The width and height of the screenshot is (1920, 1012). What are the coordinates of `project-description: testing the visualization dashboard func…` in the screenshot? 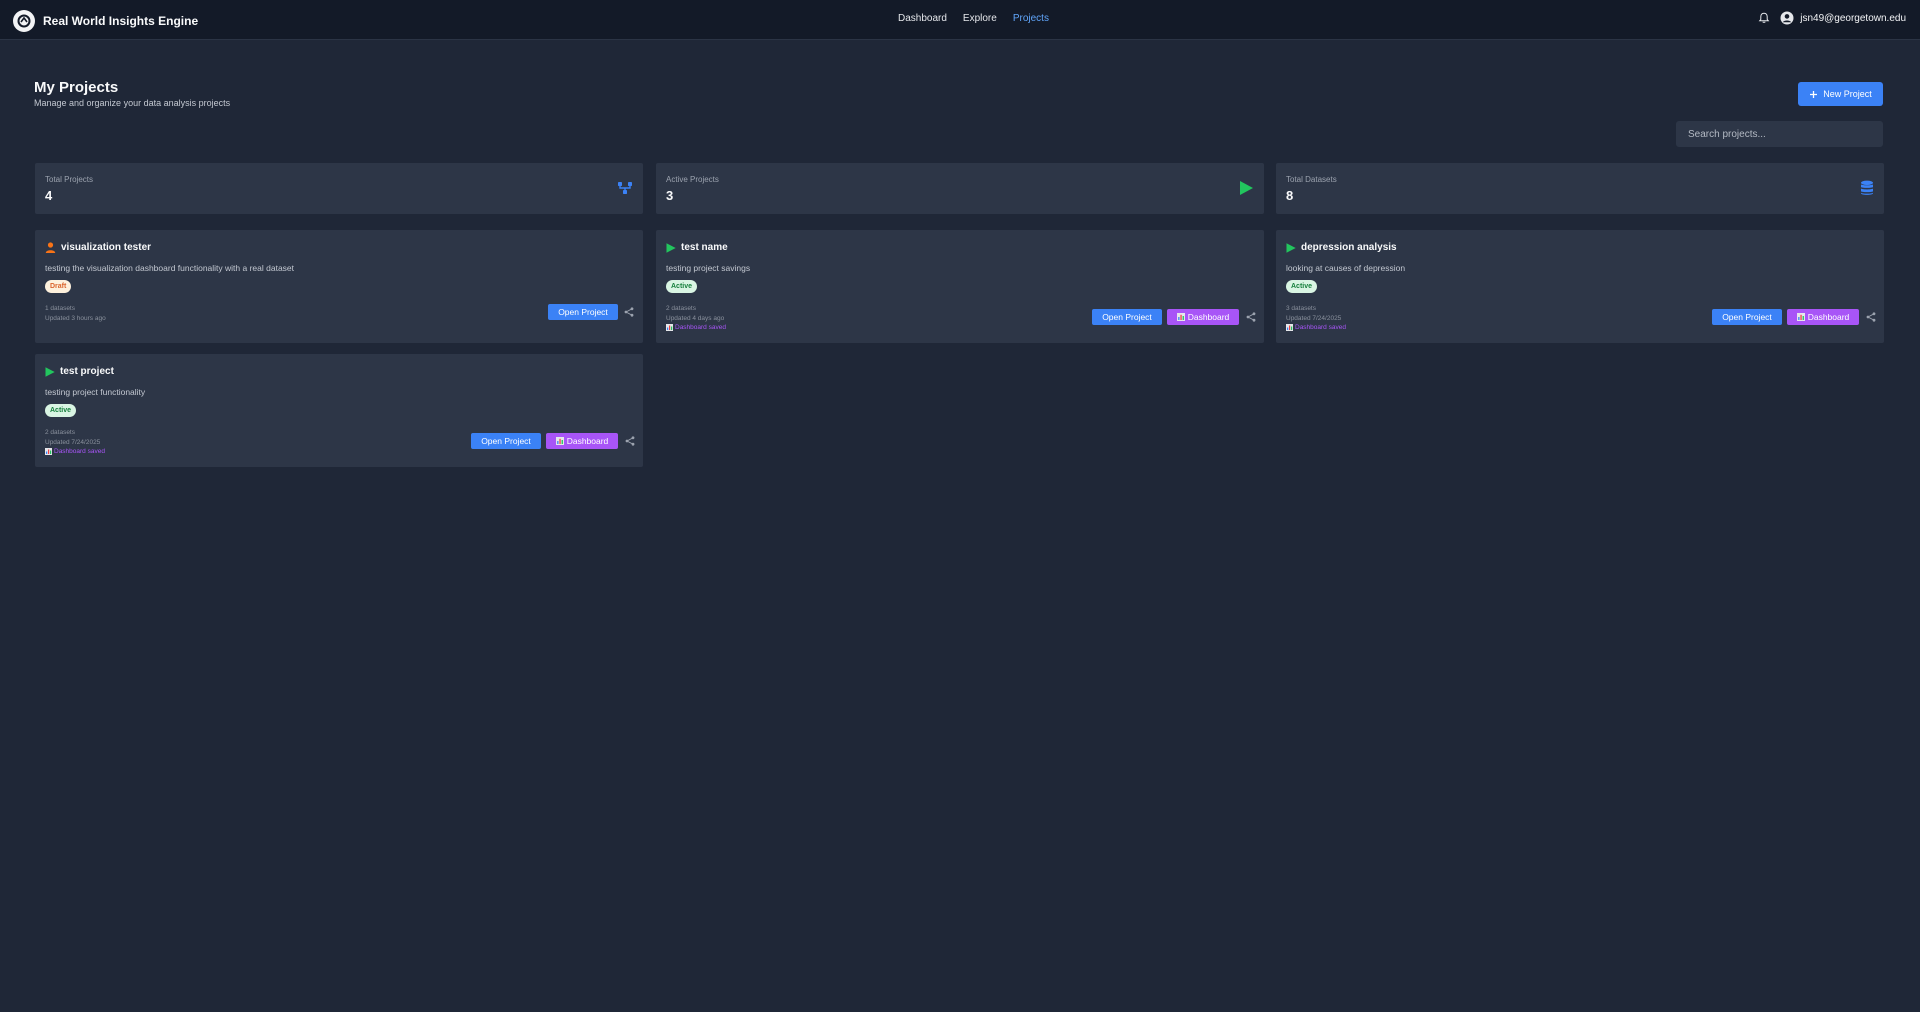 It's located at (170, 268).